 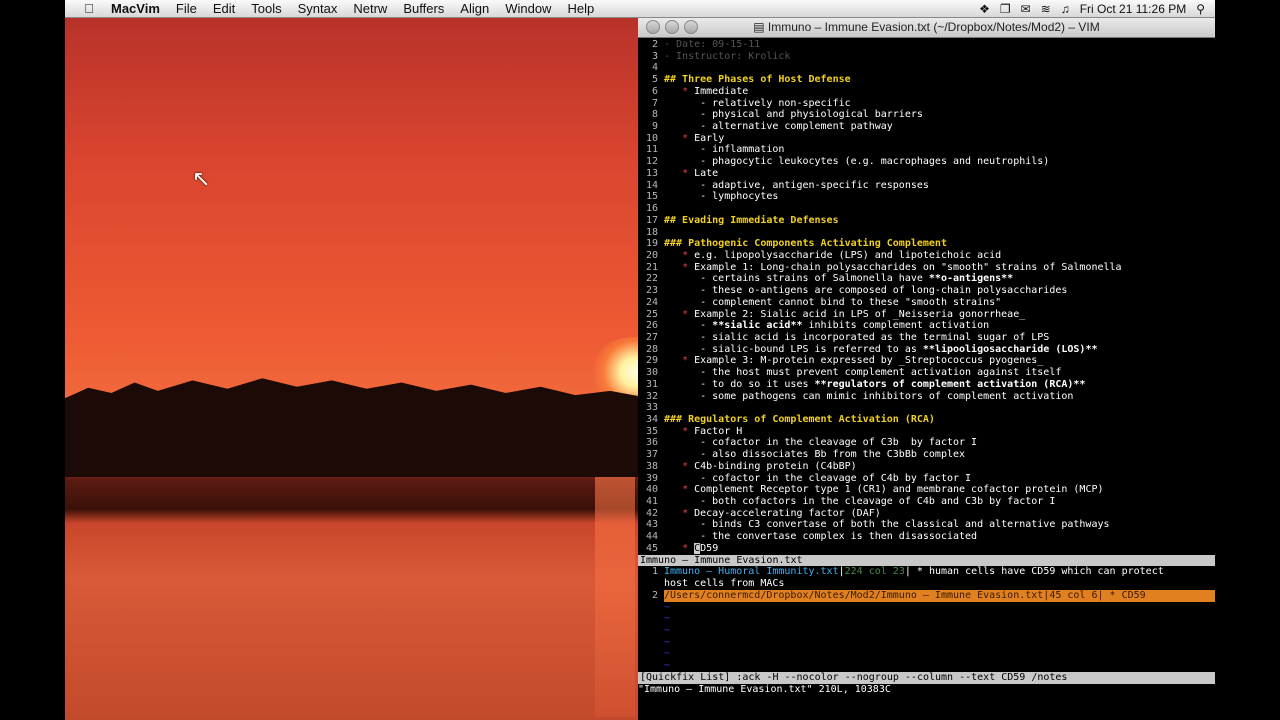 What do you see at coordinates (651, 314) in the screenshot?
I see `line-number: 25` at bounding box center [651, 314].